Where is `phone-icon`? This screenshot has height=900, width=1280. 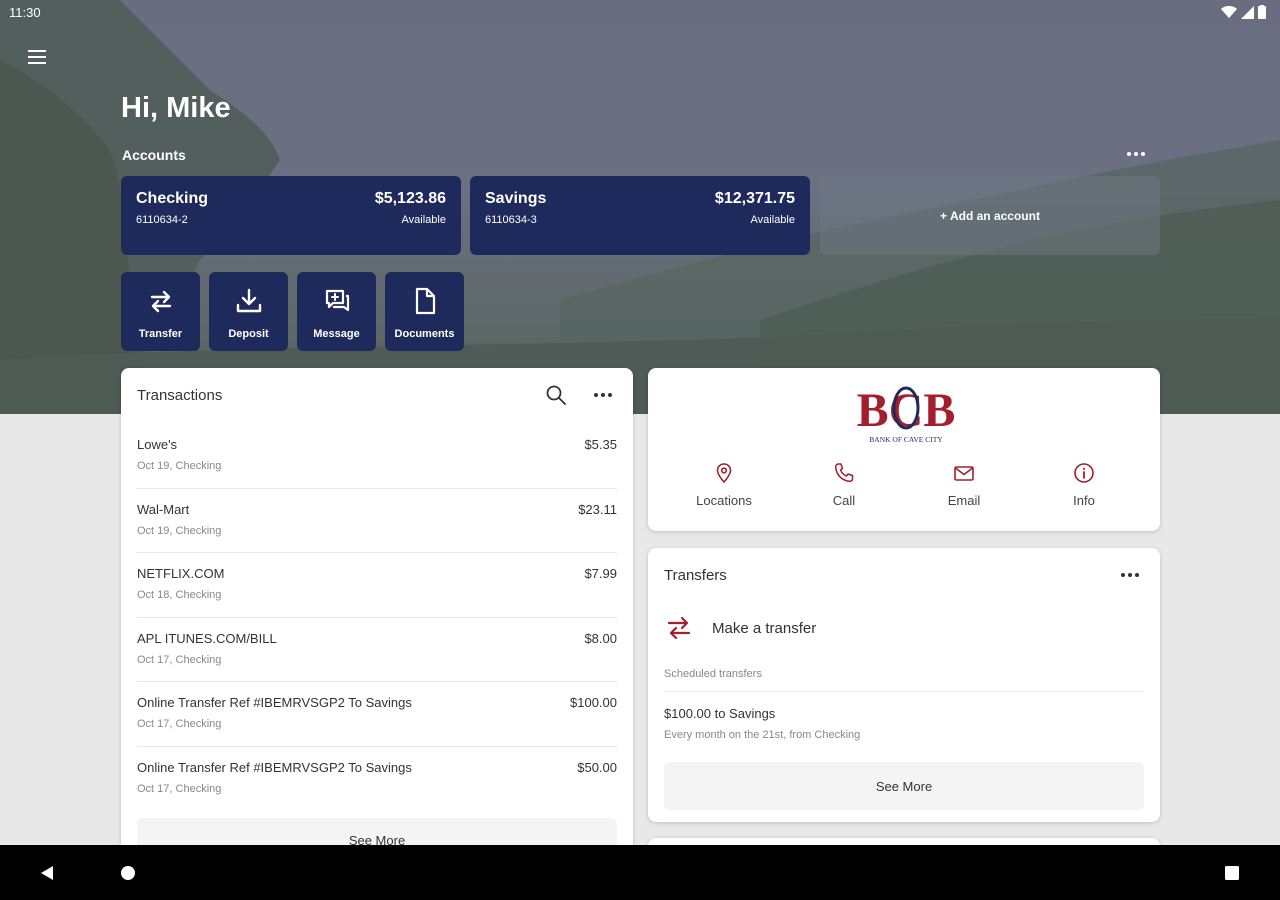 phone-icon is located at coordinates (844, 473).